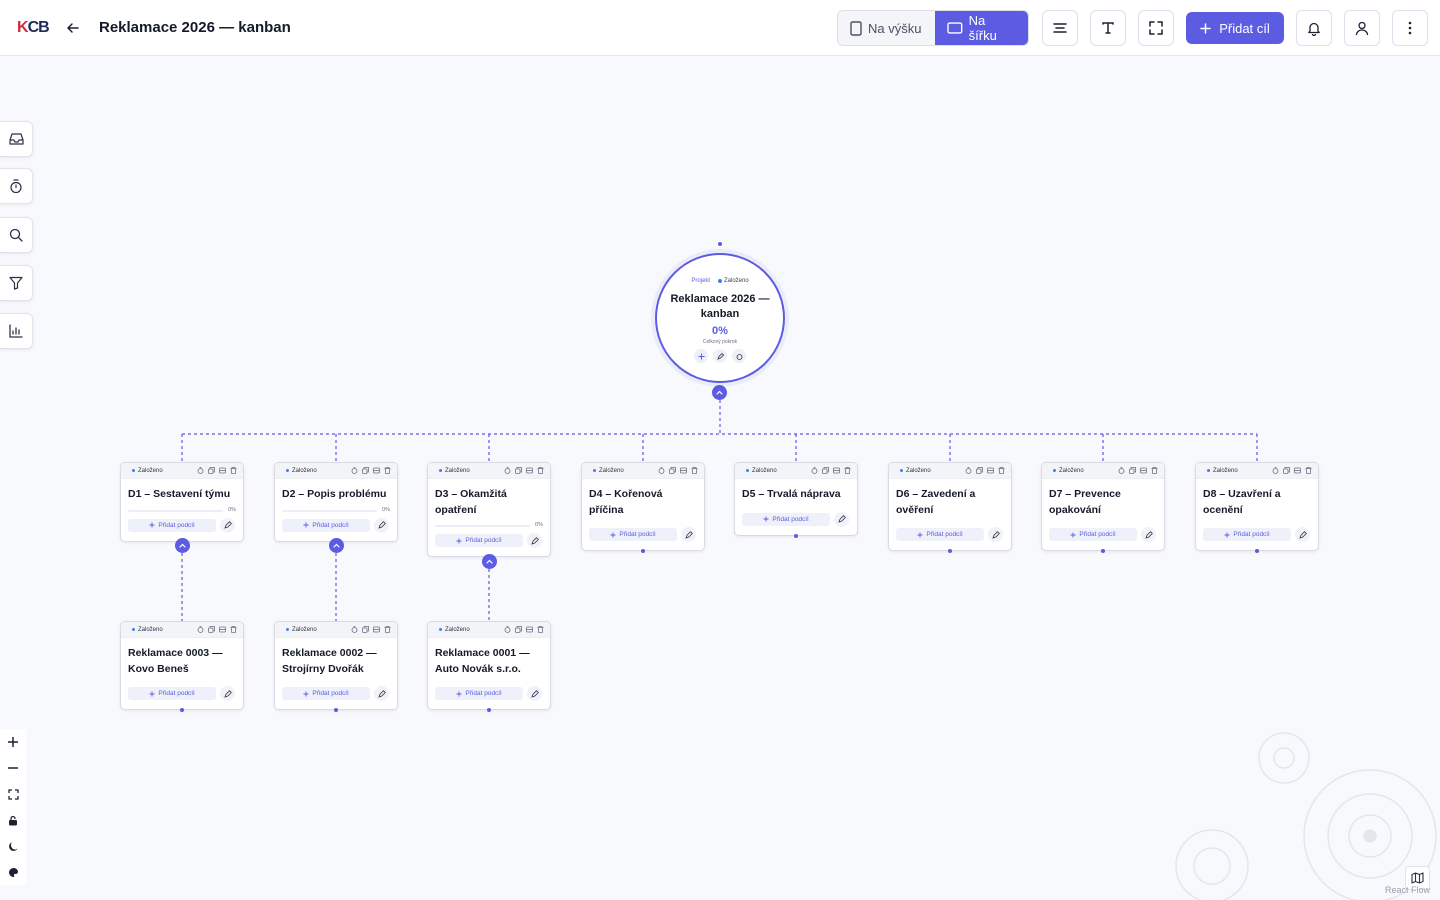 Image resolution: width=1440 pixels, height=900 pixels. I want to click on root-edit-button, so click(720, 356).